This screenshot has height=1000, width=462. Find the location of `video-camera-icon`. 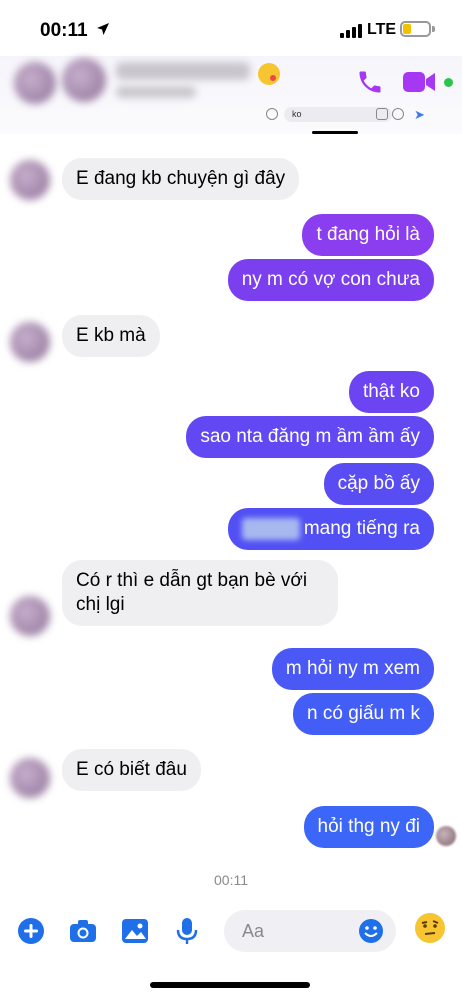

video-camera-icon is located at coordinates (420, 82).